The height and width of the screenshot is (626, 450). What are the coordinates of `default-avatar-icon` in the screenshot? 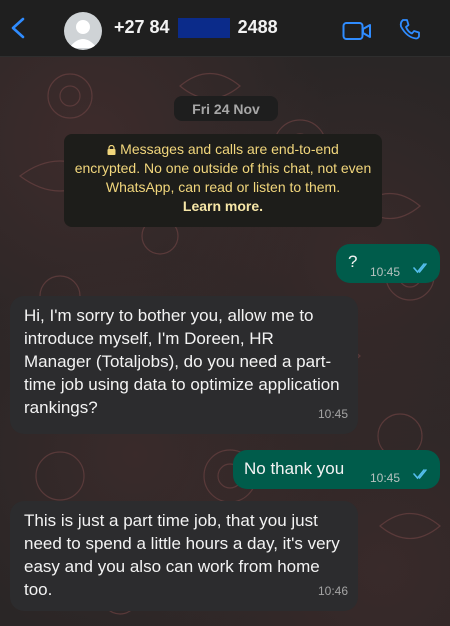 It's located at (83, 34).